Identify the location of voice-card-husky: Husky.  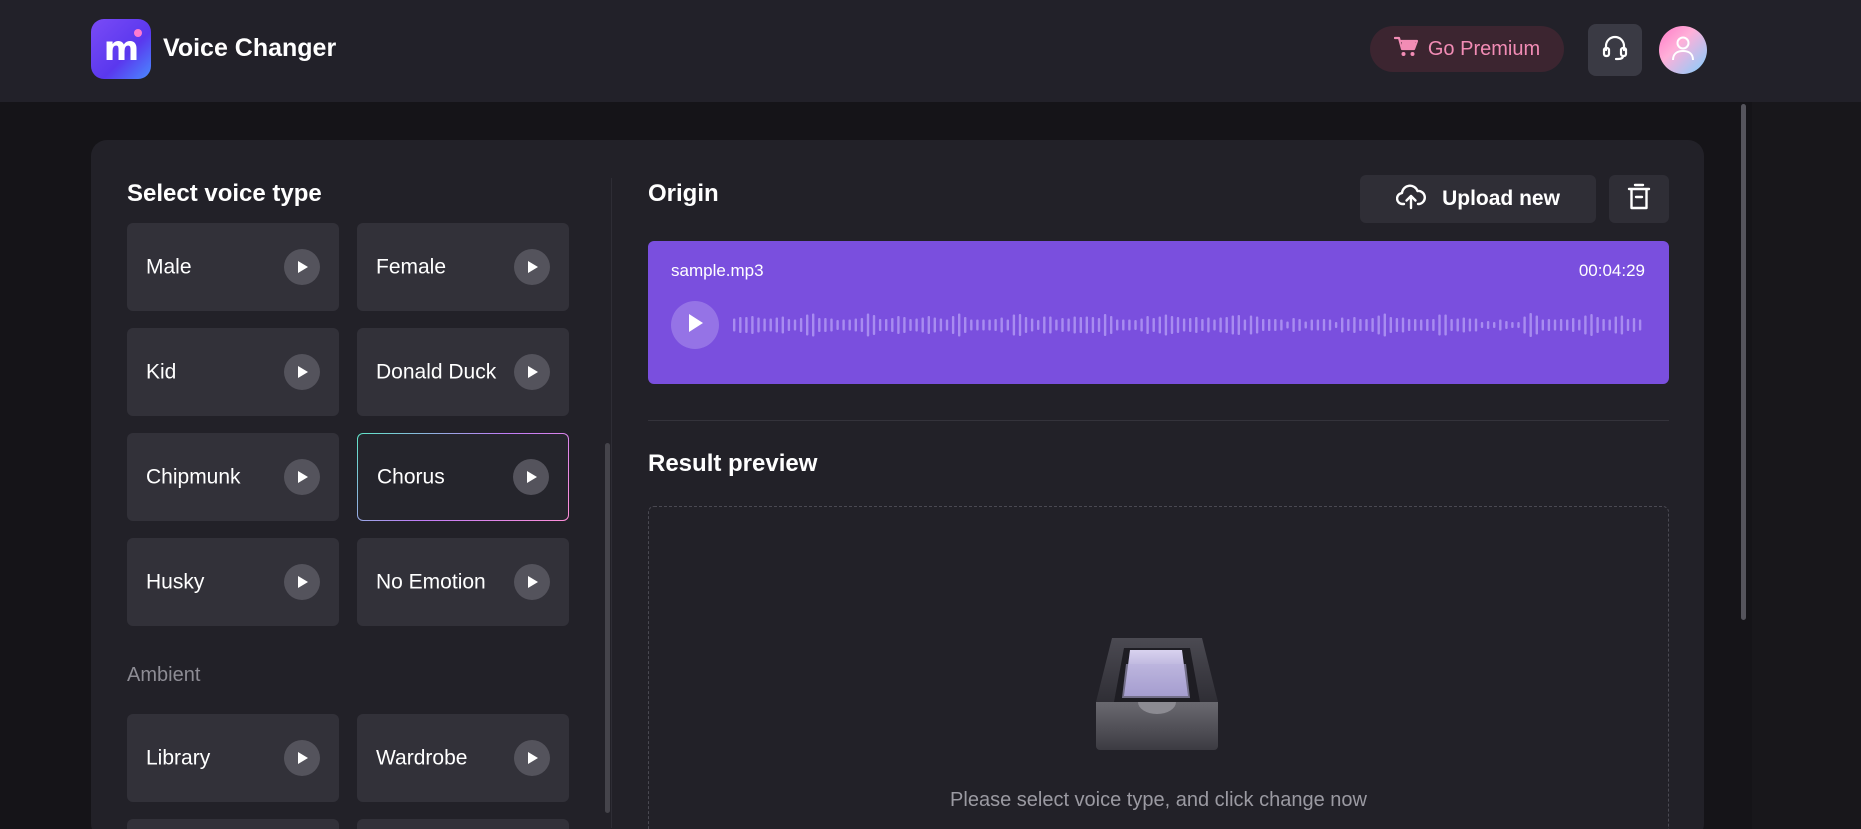
(233, 582).